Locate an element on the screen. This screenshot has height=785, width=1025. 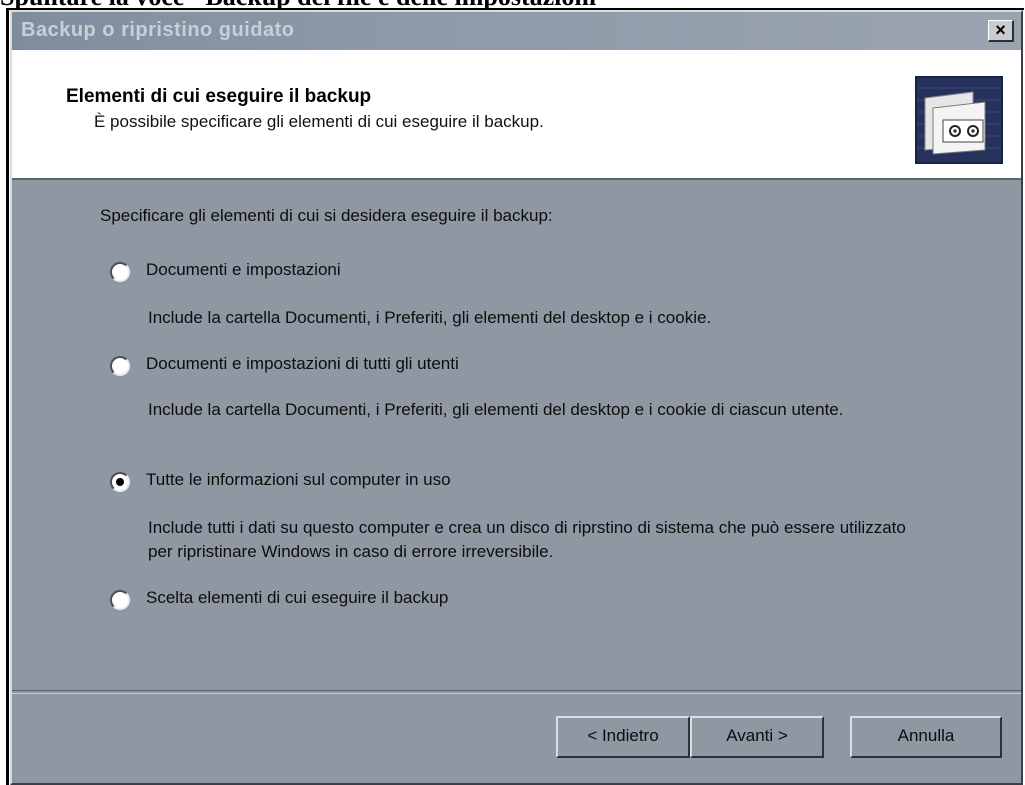
radio-button-selected is located at coordinates (120, 482).